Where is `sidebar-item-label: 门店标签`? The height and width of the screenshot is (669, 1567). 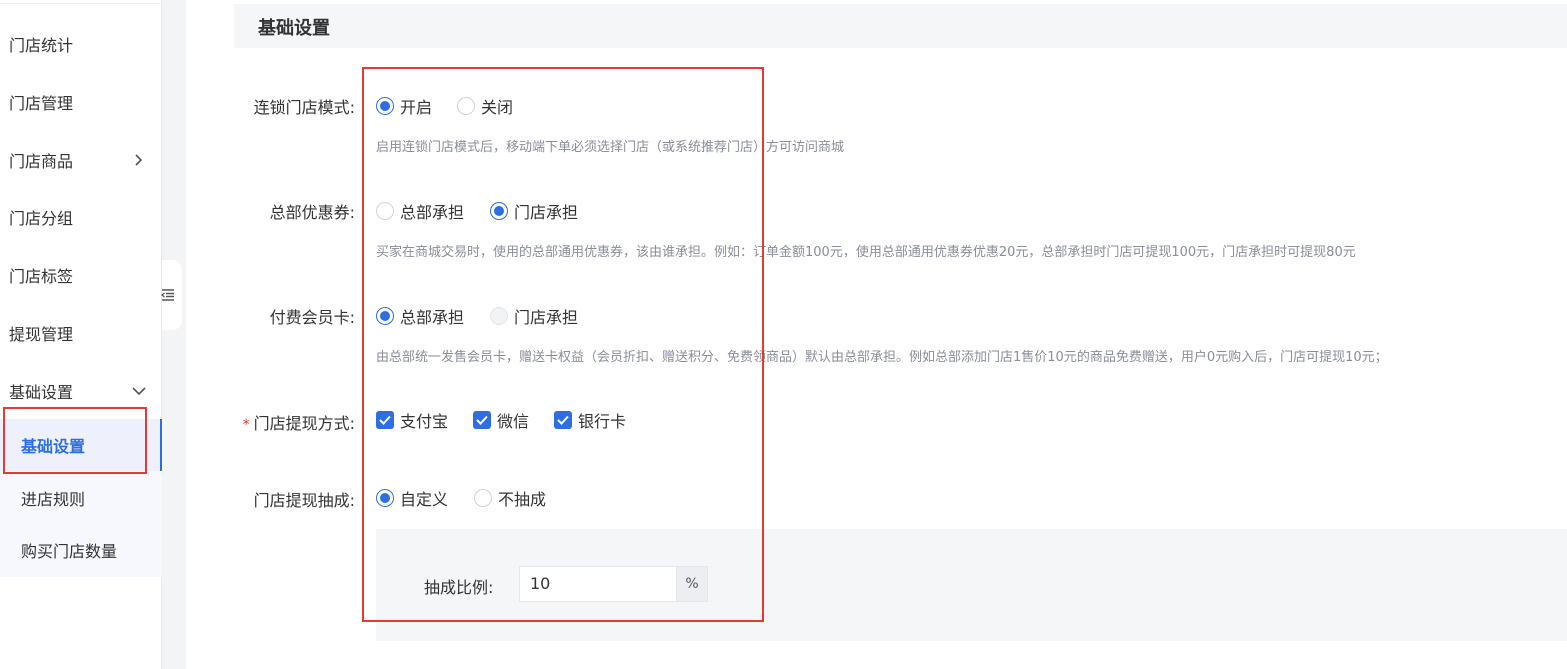
sidebar-item-label: 门店标签 is located at coordinates (41, 276).